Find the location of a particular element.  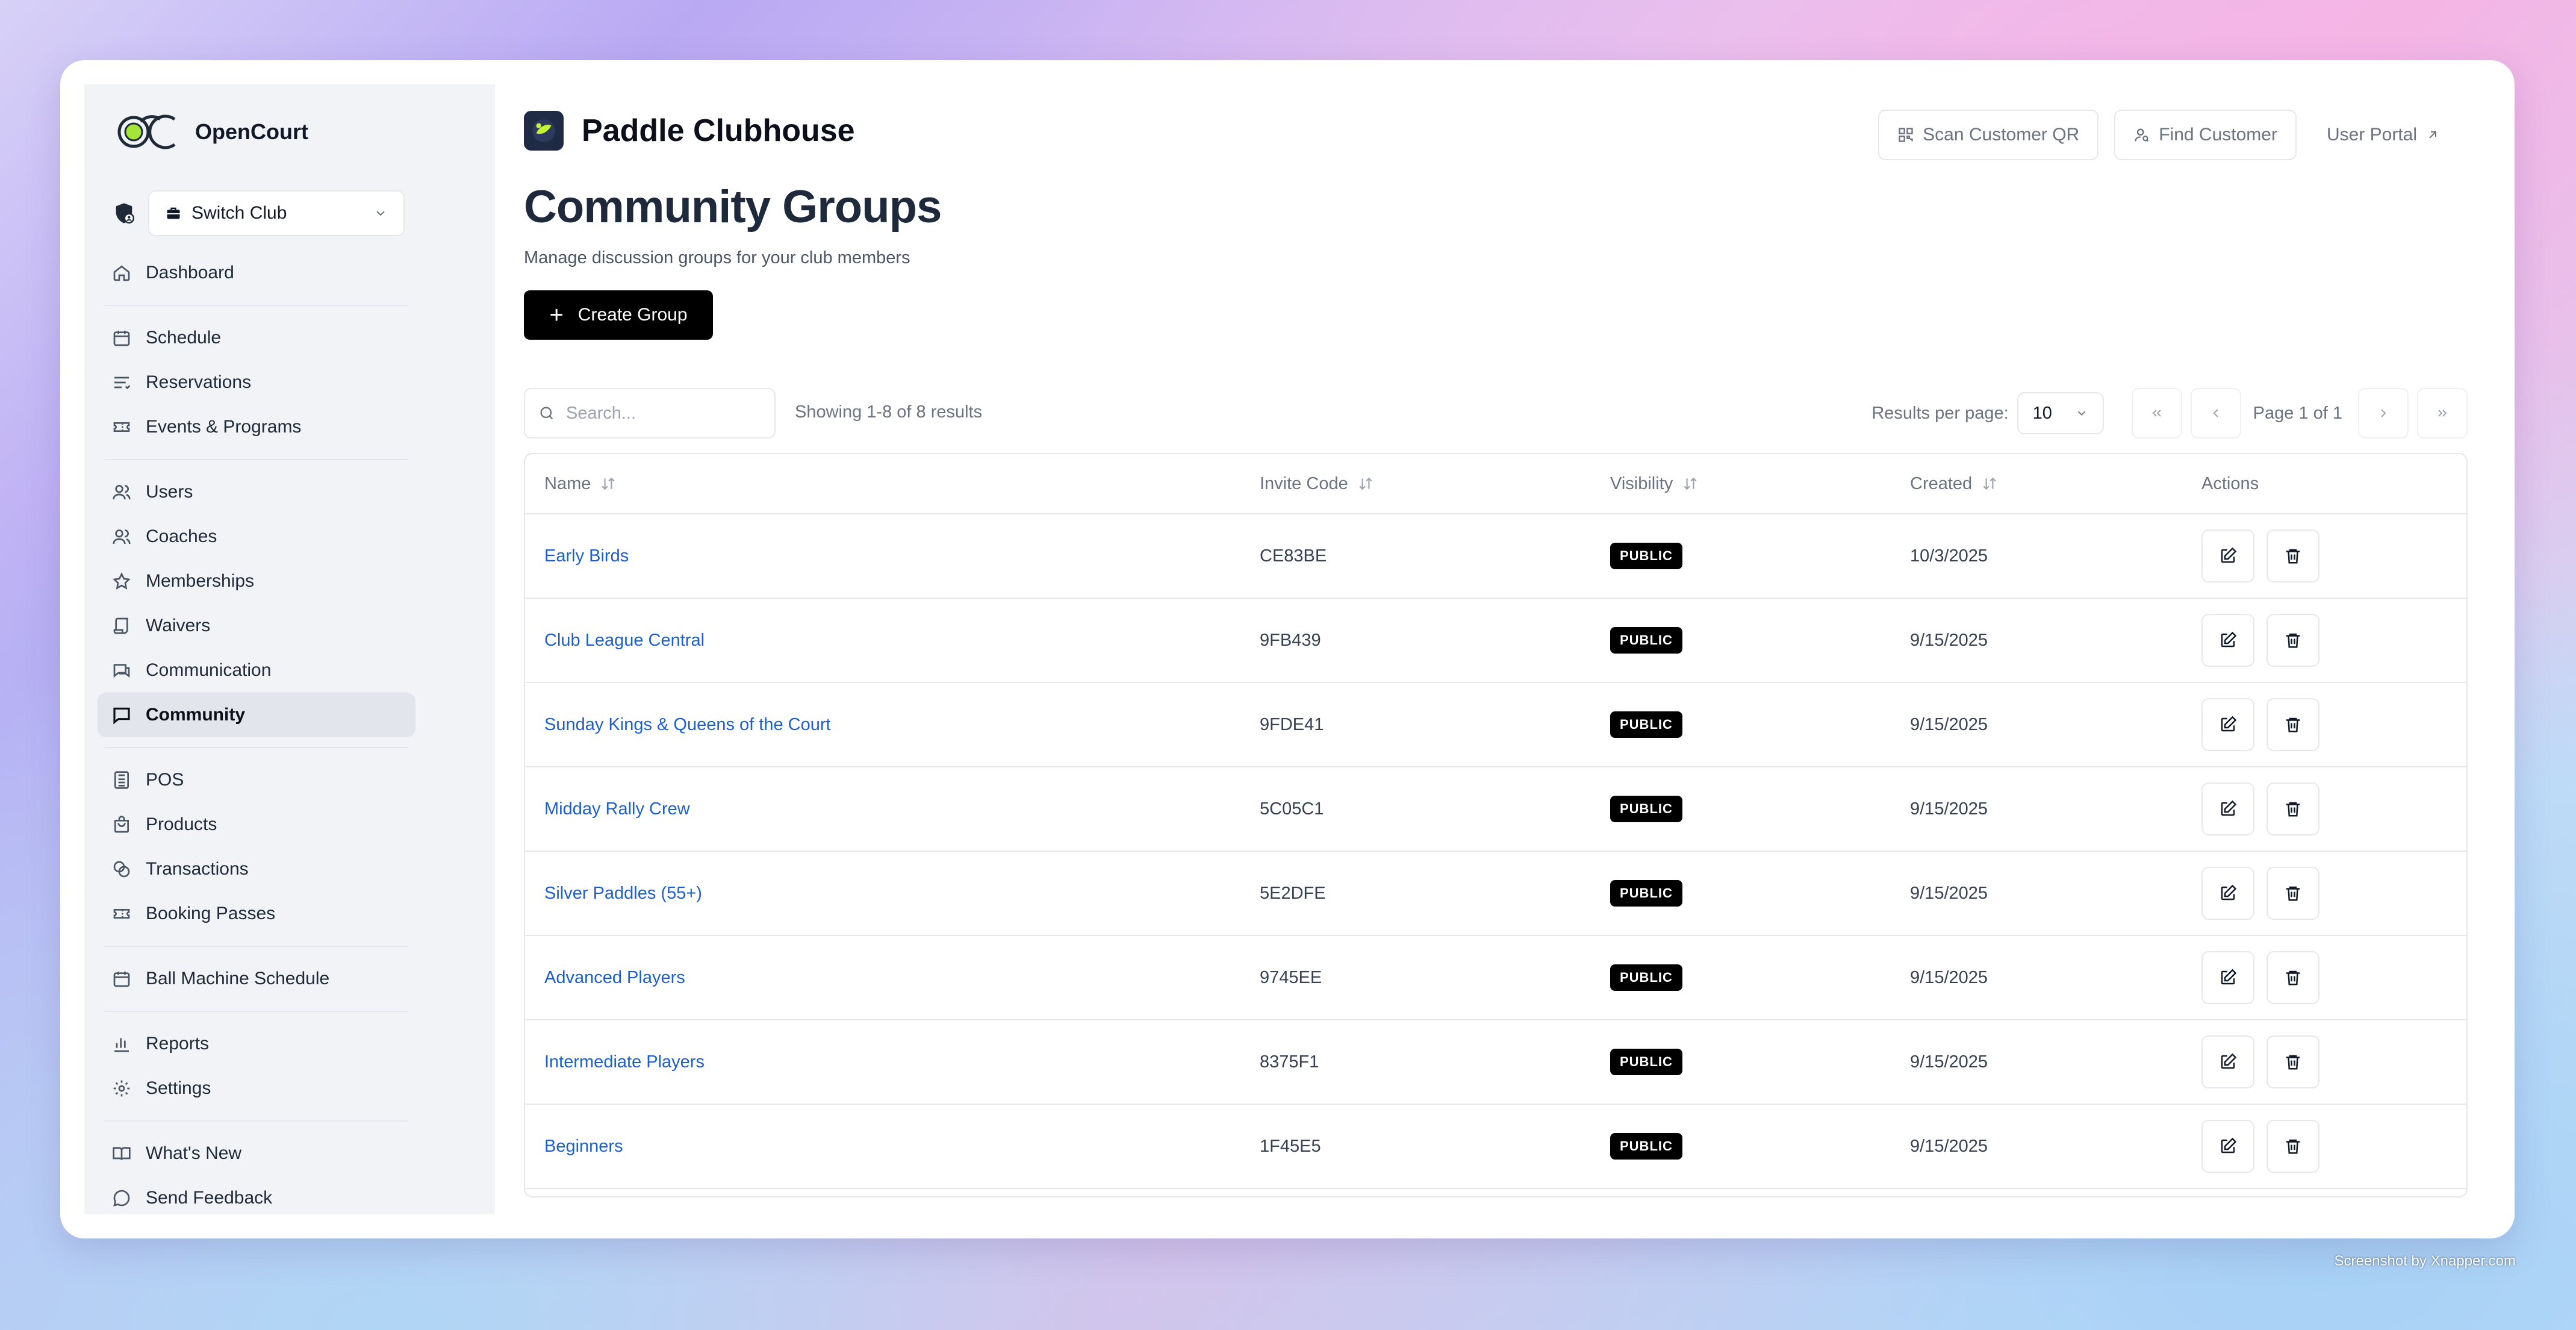

gear-icon is located at coordinates (122, 1088).